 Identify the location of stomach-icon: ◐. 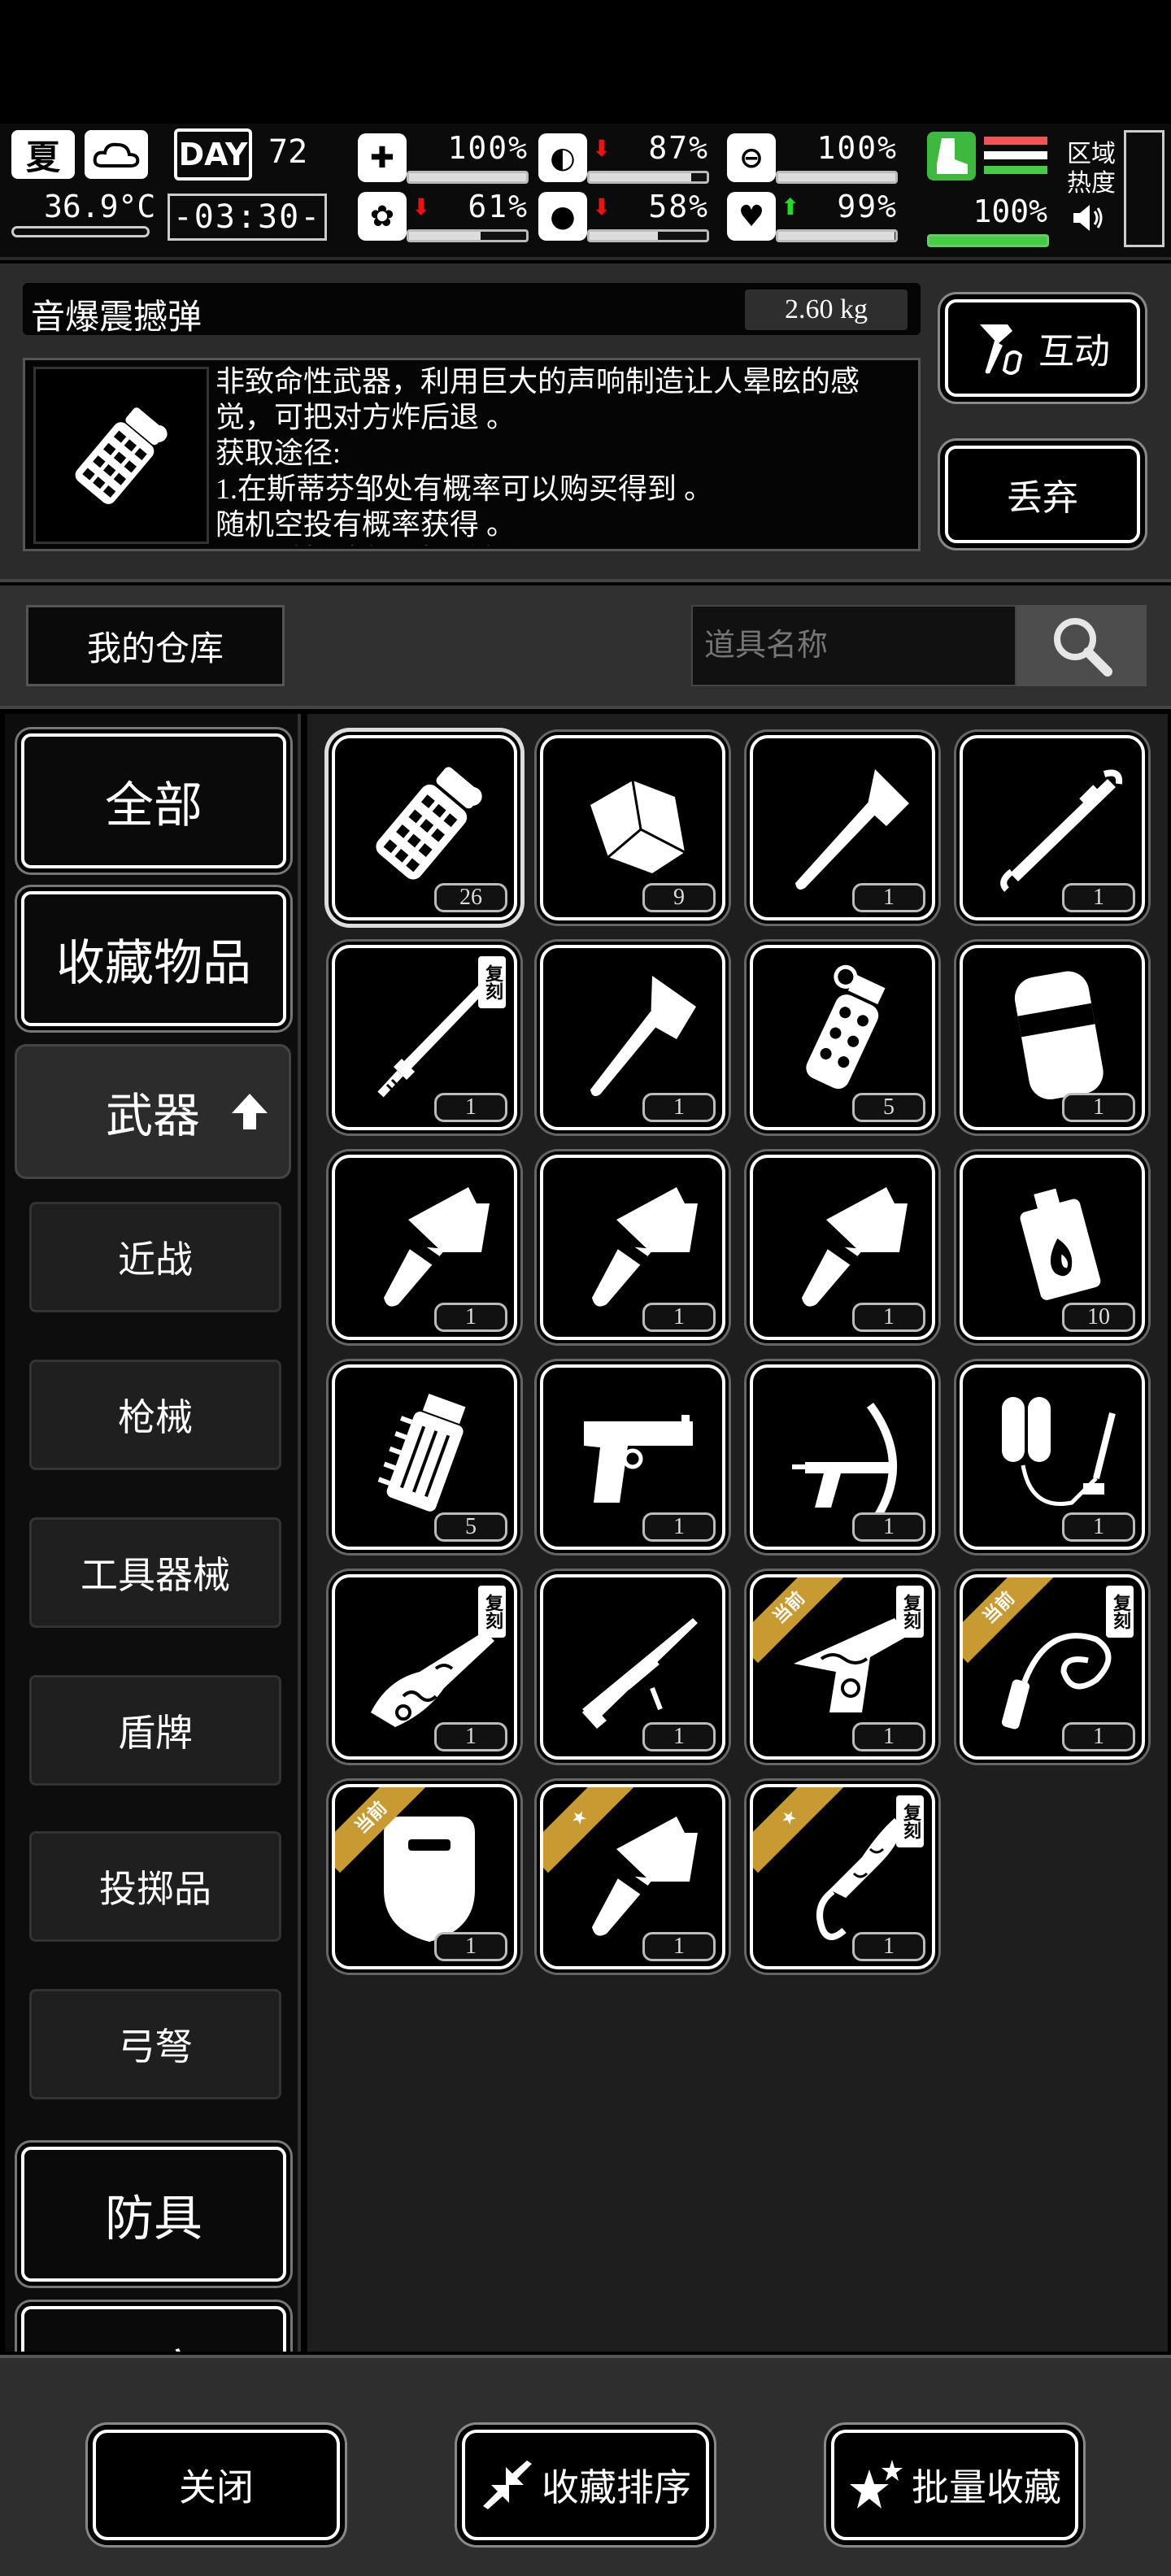
(563, 158).